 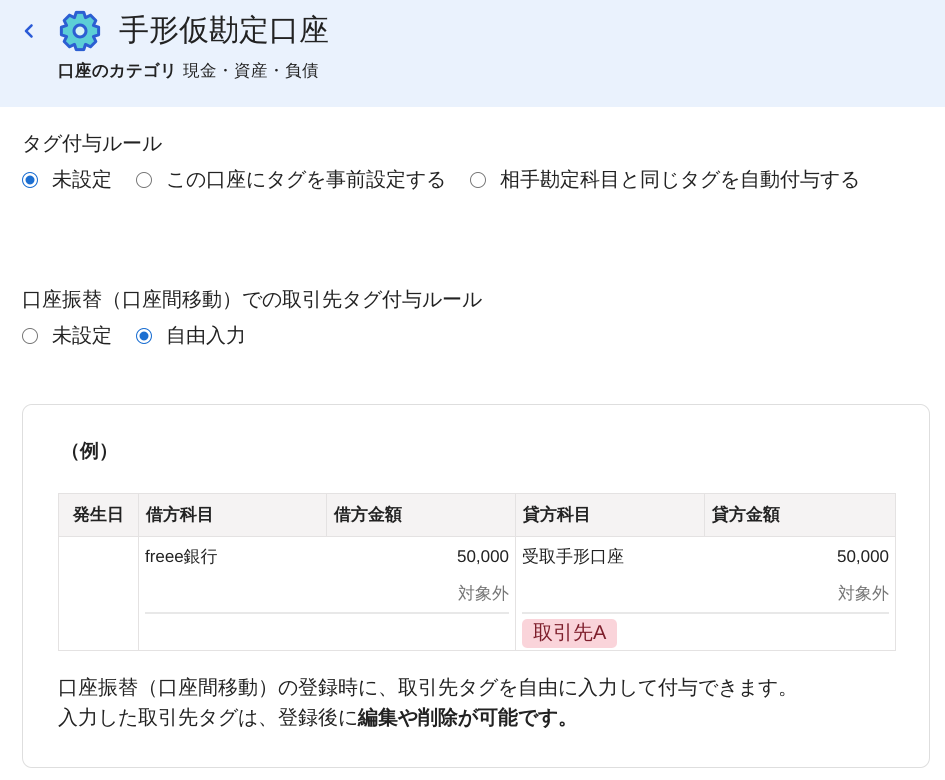 I want to click on account-name: freee銀行, so click(x=181, y=557).